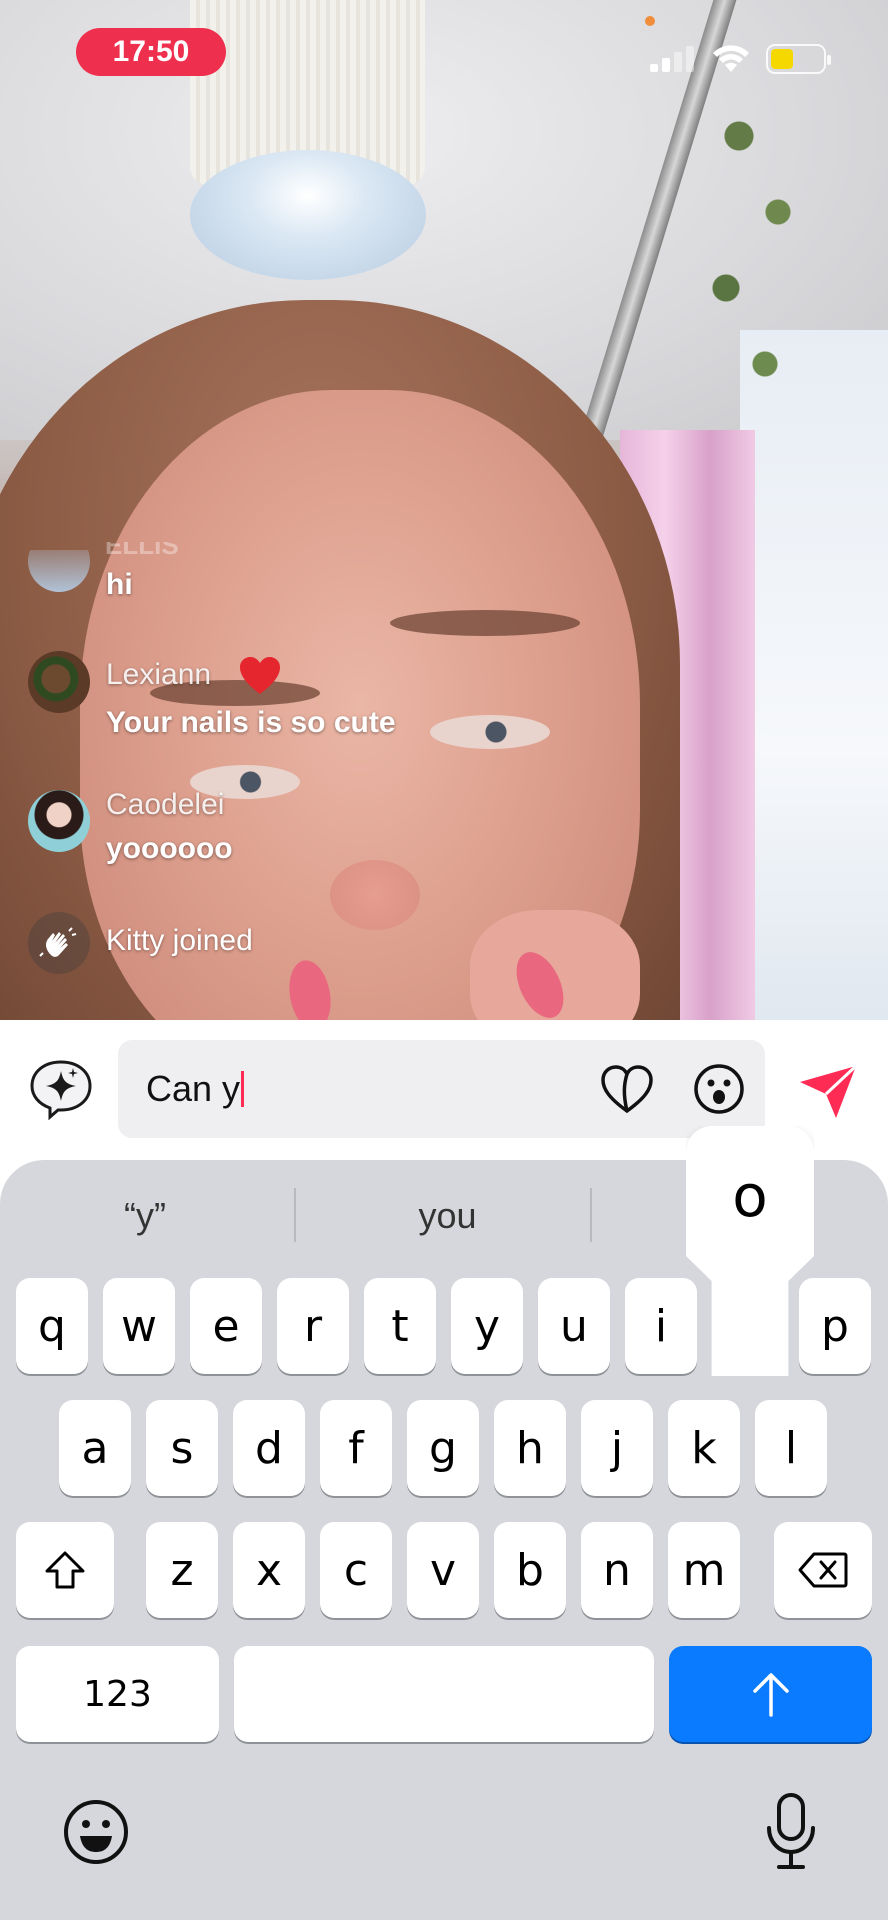 Image resolution: width=888 pixels, height=1920 pixels. Describe the element at coordinates (828, 1091) in the screenshot. I see `send-button` at that location.